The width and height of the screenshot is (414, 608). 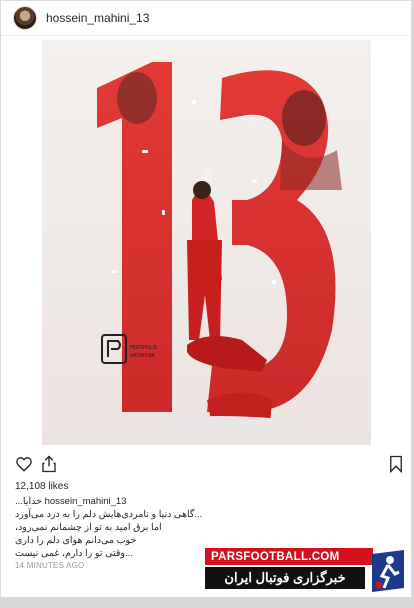 I want to click on football-player-logo-icon, so click(x=388, y=571).